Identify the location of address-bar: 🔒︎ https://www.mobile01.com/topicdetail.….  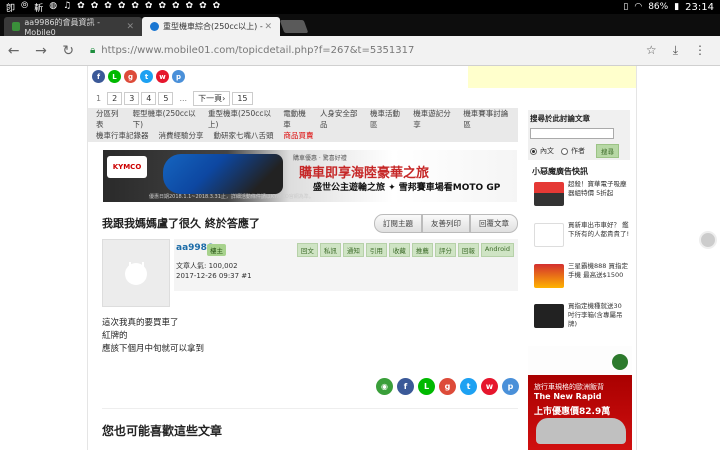
(368, 51).